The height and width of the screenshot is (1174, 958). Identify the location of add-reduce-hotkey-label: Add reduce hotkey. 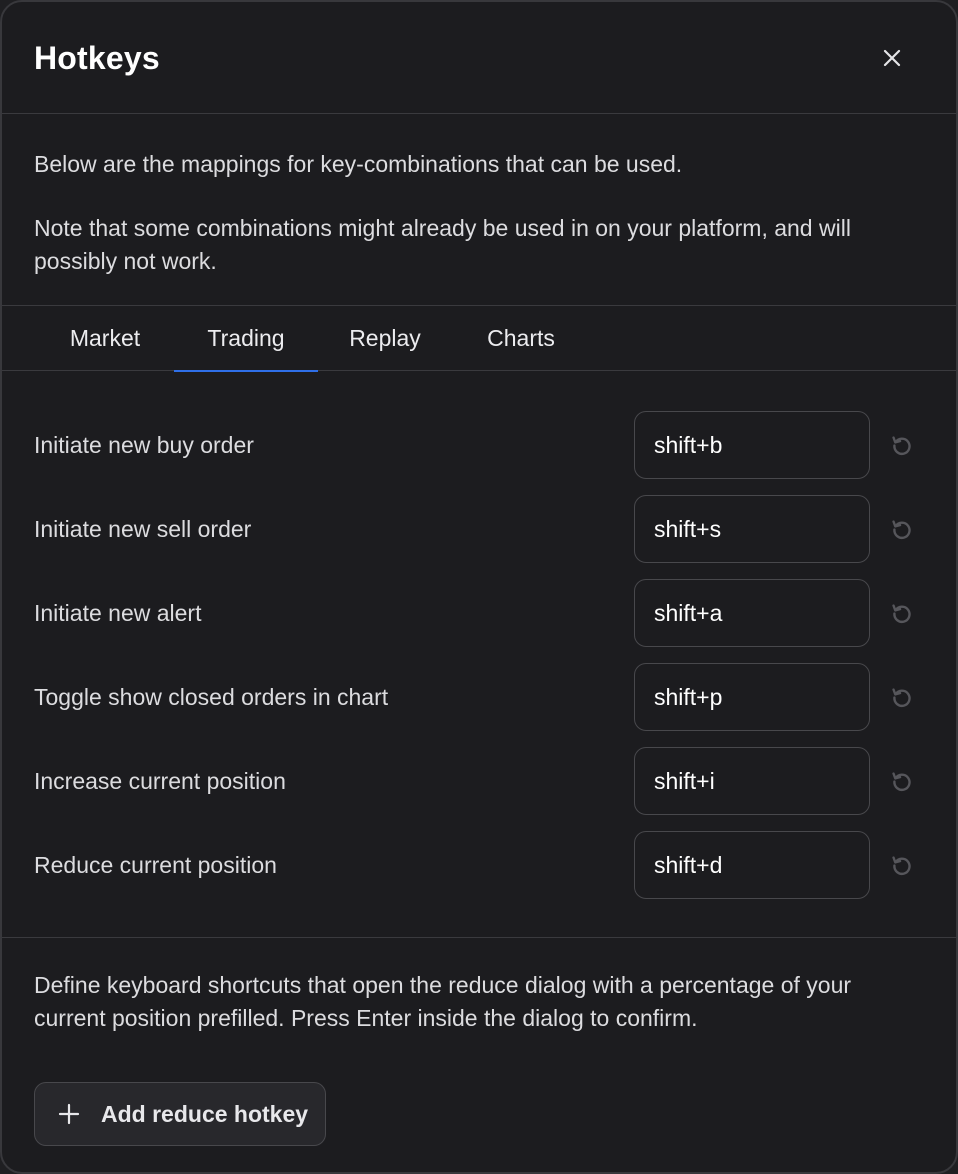
(205, 1113).